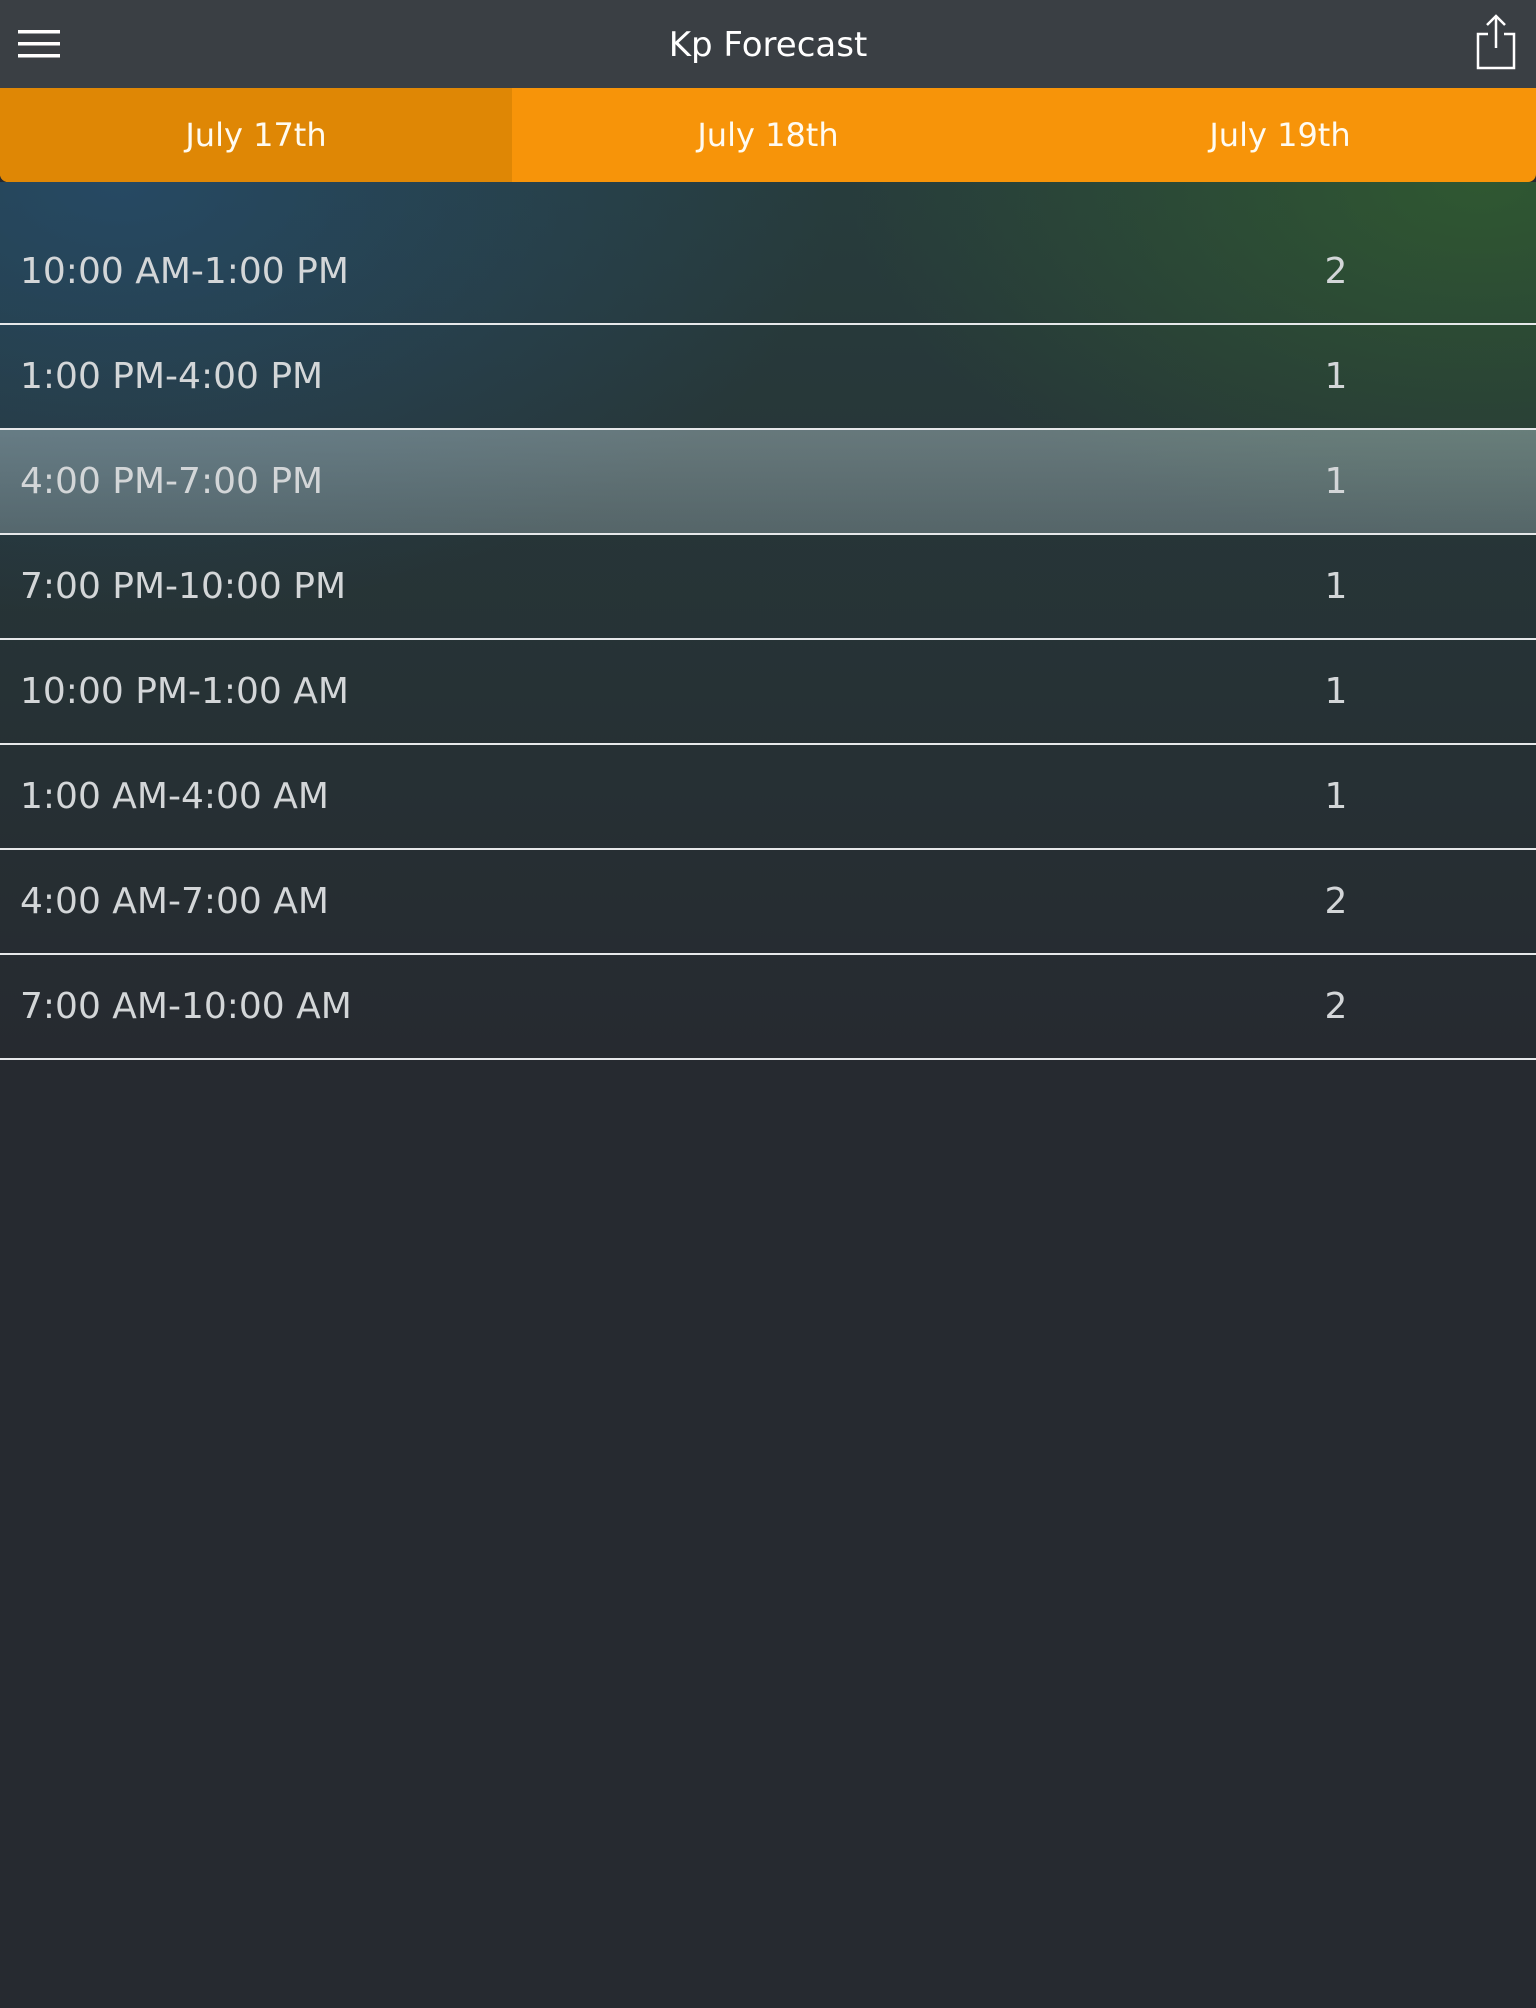 The image size is (1536, 2008). I want to click on date-tabs: July 17th July 18th July 19th, so click(768, 135).